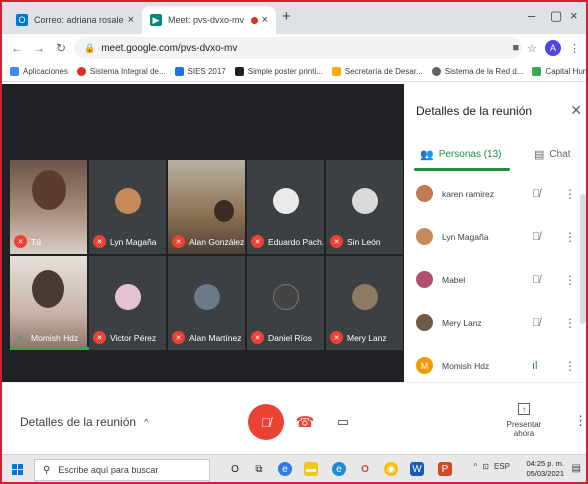  I want to click on tab-outlook: O Correo: adriana rosales - Outlook ×, so click(75, 20).